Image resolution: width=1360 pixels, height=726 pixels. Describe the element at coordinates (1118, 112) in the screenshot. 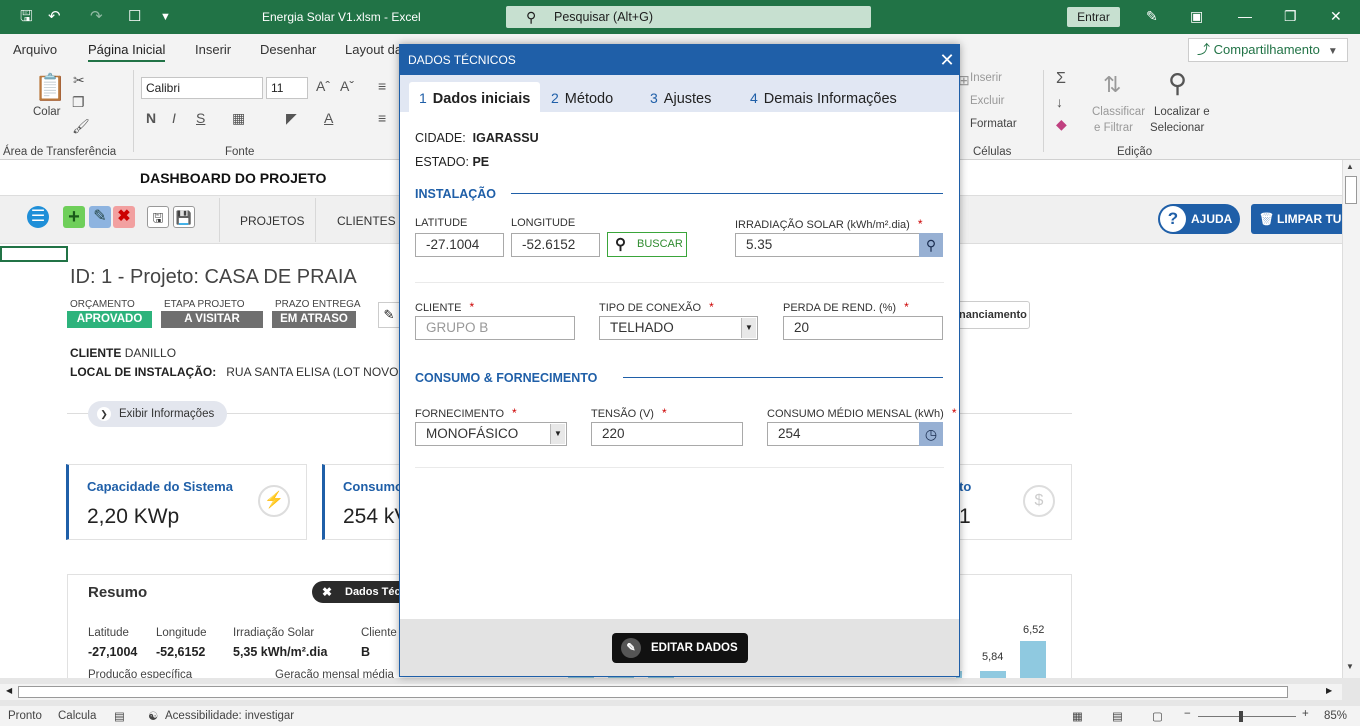

I see `sort-label-1: Classificar` at that location.